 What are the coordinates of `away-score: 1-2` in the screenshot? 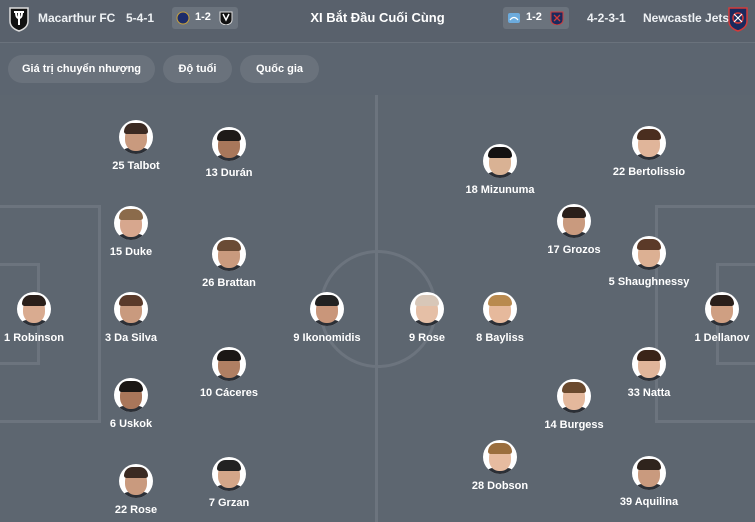 It's located at (534, 17).